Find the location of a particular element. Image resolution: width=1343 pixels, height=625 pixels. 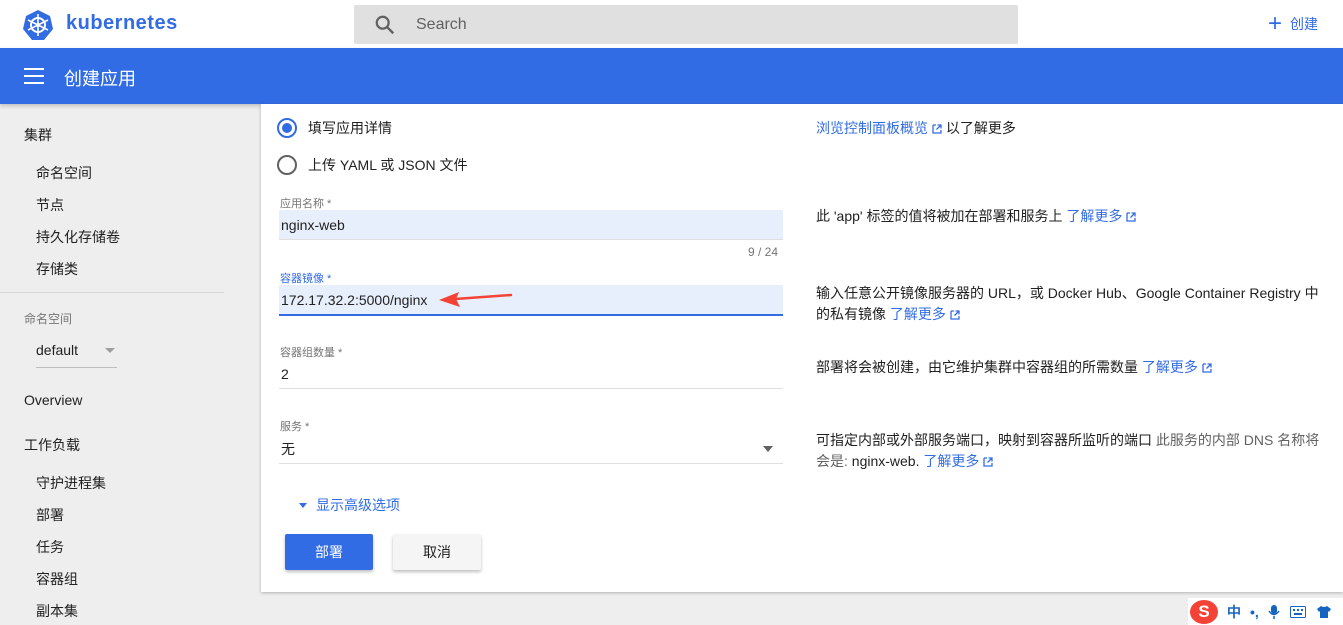

learn-more-link-app-name: 了解更多 is located at coordinates (1101, 216).